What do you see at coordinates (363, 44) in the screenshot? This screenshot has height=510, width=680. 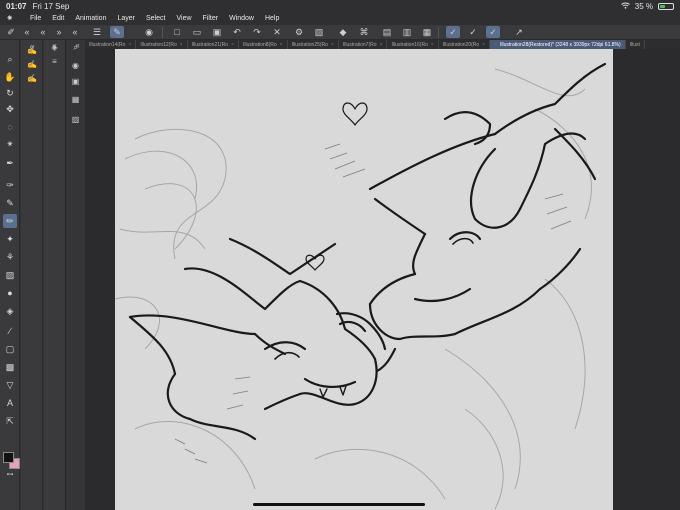 I see `document-tab: Illustration7(Ro ×` at bounding box center [363, 44].